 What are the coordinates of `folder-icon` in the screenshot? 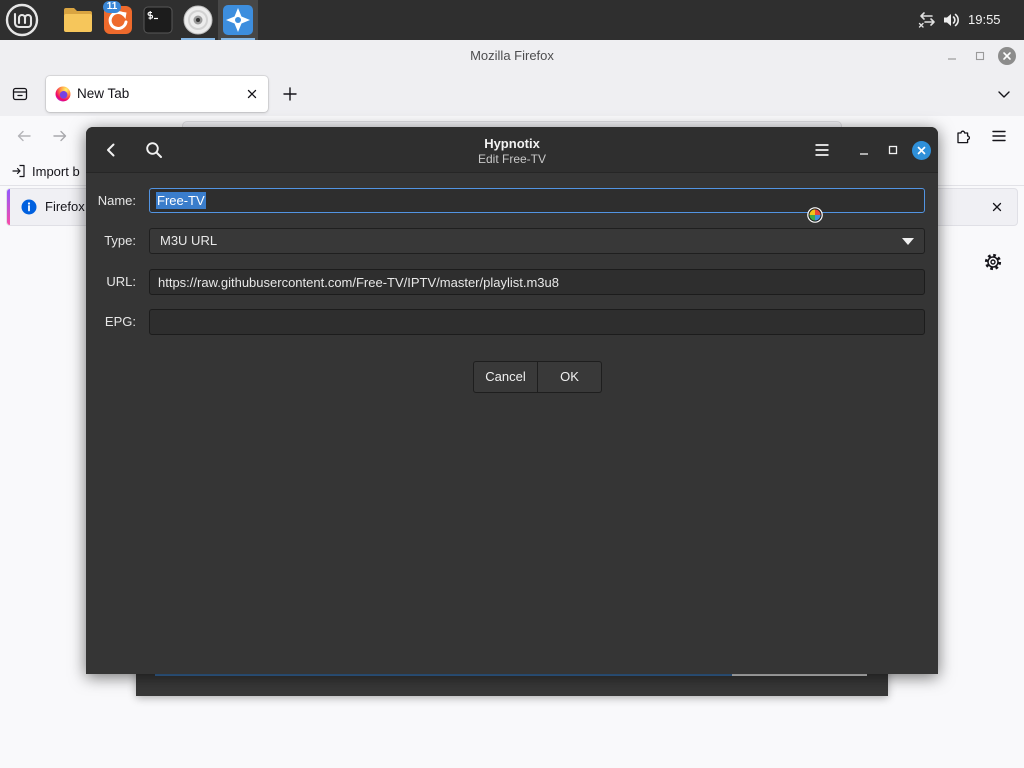 It's located at (78, 20).